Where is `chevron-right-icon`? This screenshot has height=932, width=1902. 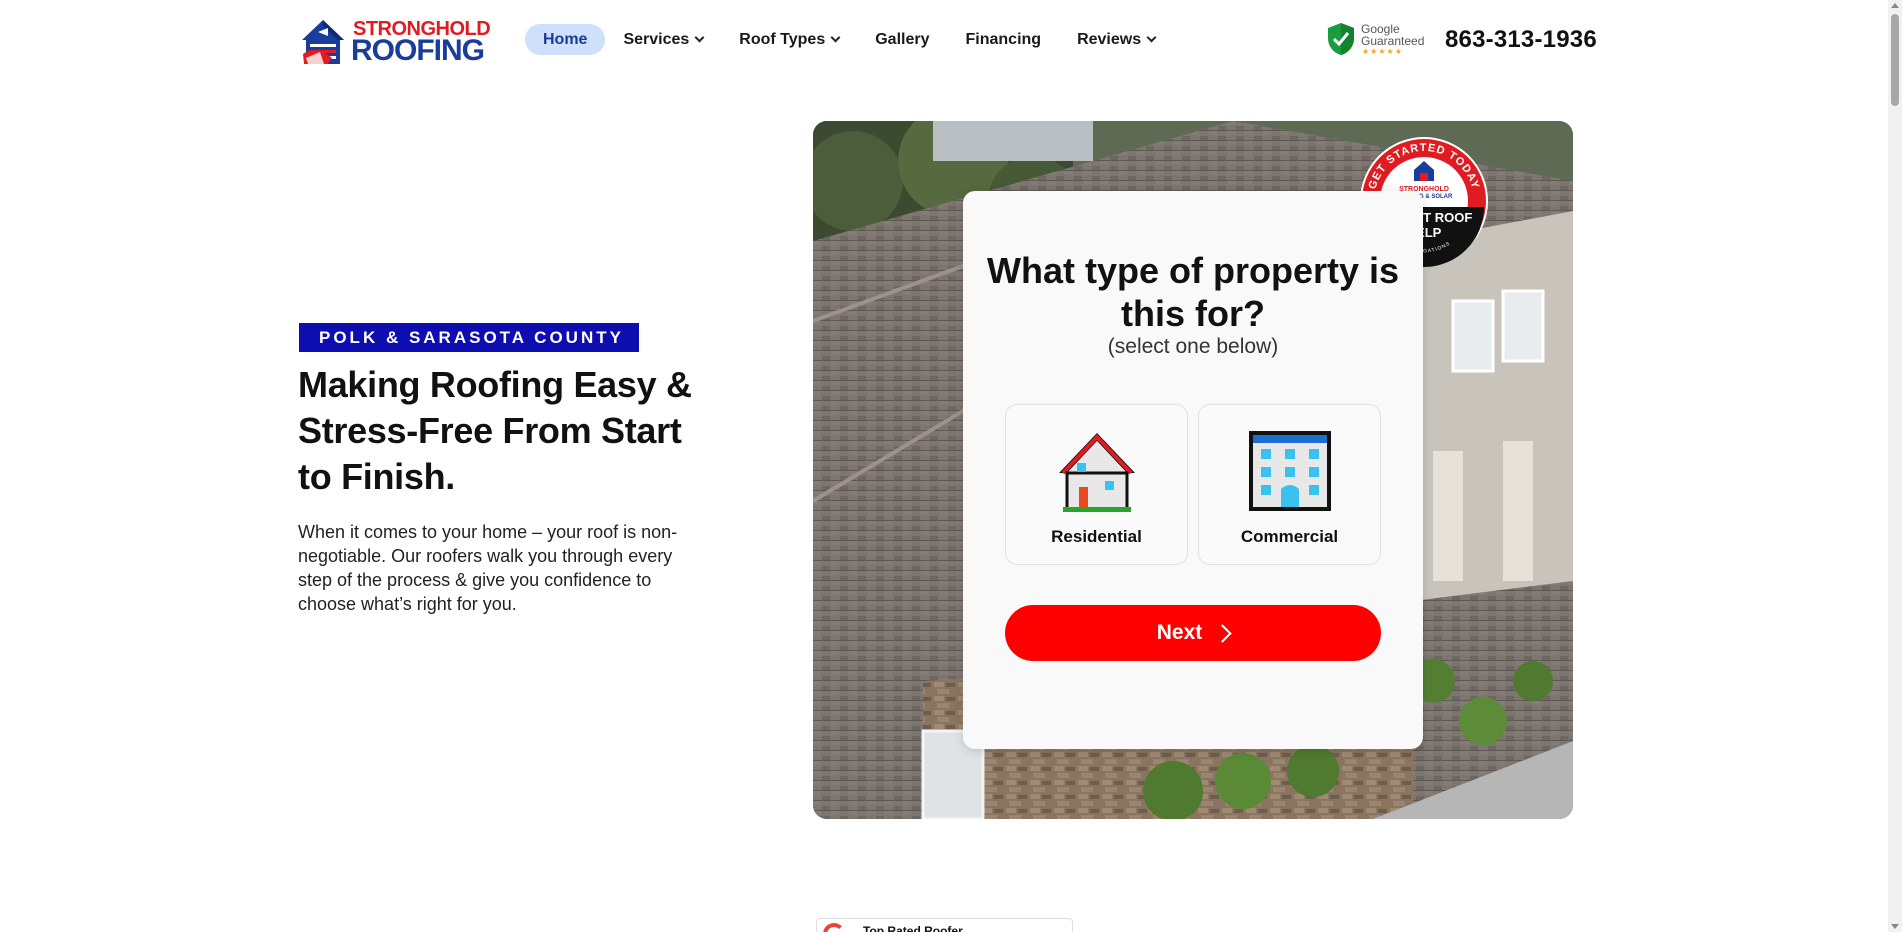
chevron-right-icon is located at coordinates (1222, 633).